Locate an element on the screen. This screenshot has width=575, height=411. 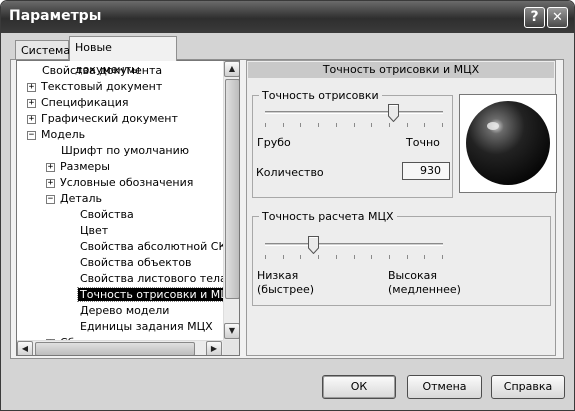
tab-system: Система is located at coordinates (42, 50).